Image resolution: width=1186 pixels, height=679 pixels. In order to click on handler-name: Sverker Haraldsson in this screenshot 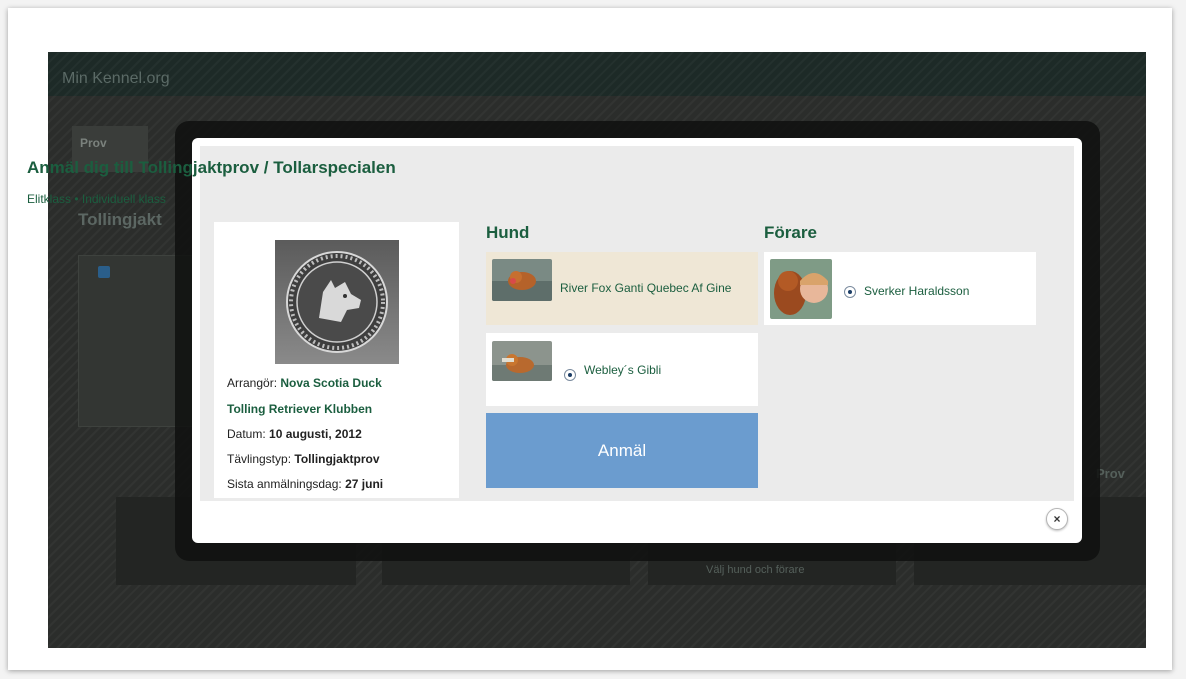, I will do `click(917, 291)`.